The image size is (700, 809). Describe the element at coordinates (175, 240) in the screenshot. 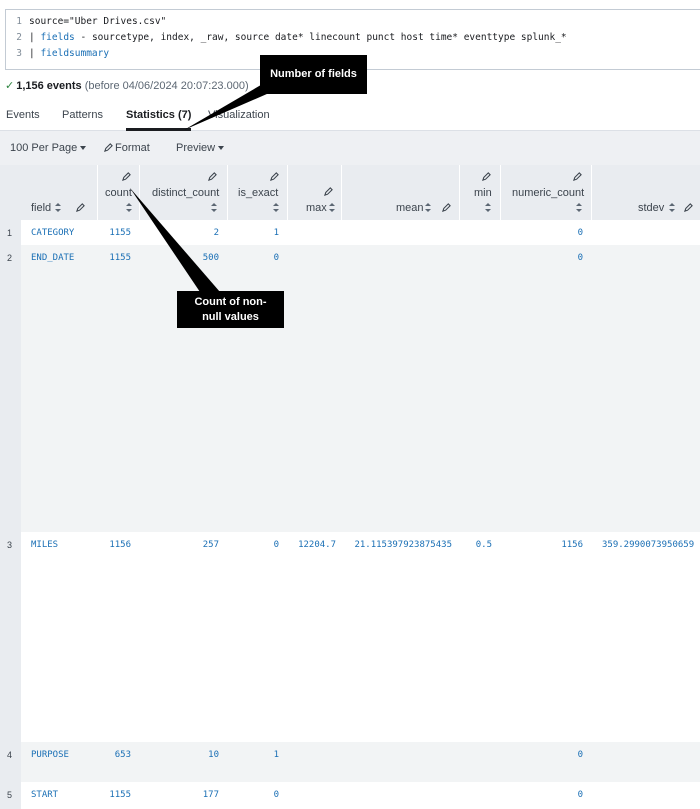

I see `count-callout-arrow` at that location.